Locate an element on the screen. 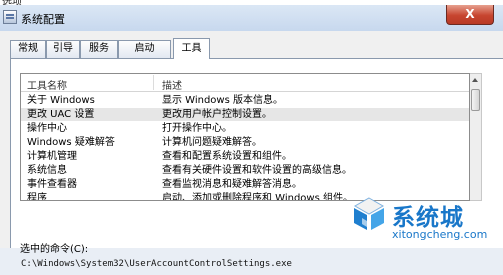  table-row: 计算机管理 查看和配置系统设置和组件。 is located at coordinates (245, 156).